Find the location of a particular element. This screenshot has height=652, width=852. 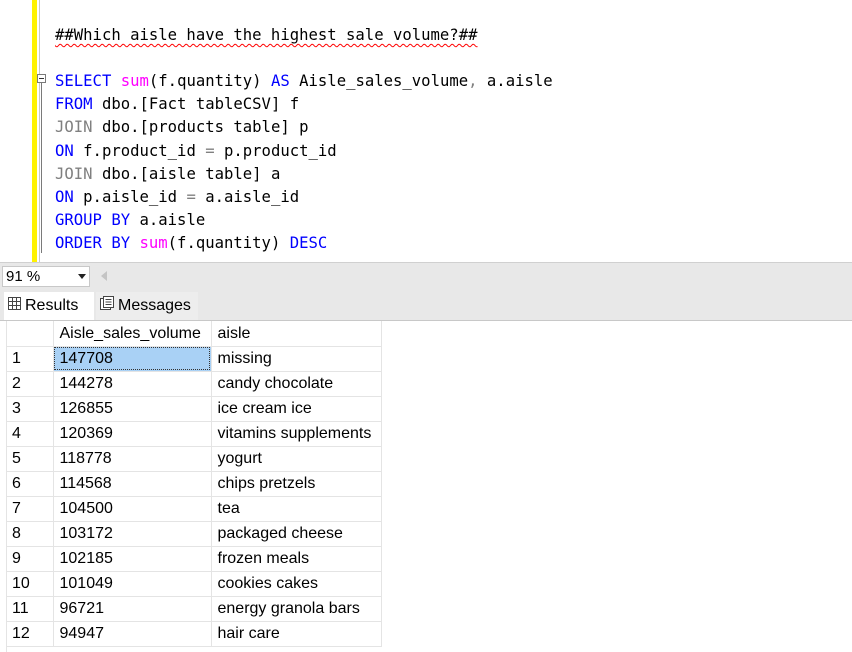

aisle-cell: cookies cakes is located at coordinates (296, 584).